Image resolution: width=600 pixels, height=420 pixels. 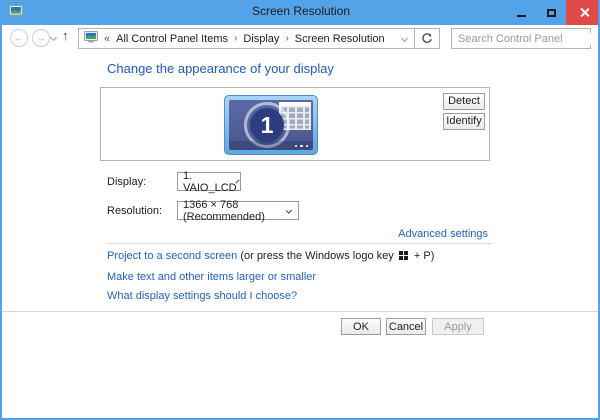 I want to click on detect-button: Detect, so click(x=464, y=101).